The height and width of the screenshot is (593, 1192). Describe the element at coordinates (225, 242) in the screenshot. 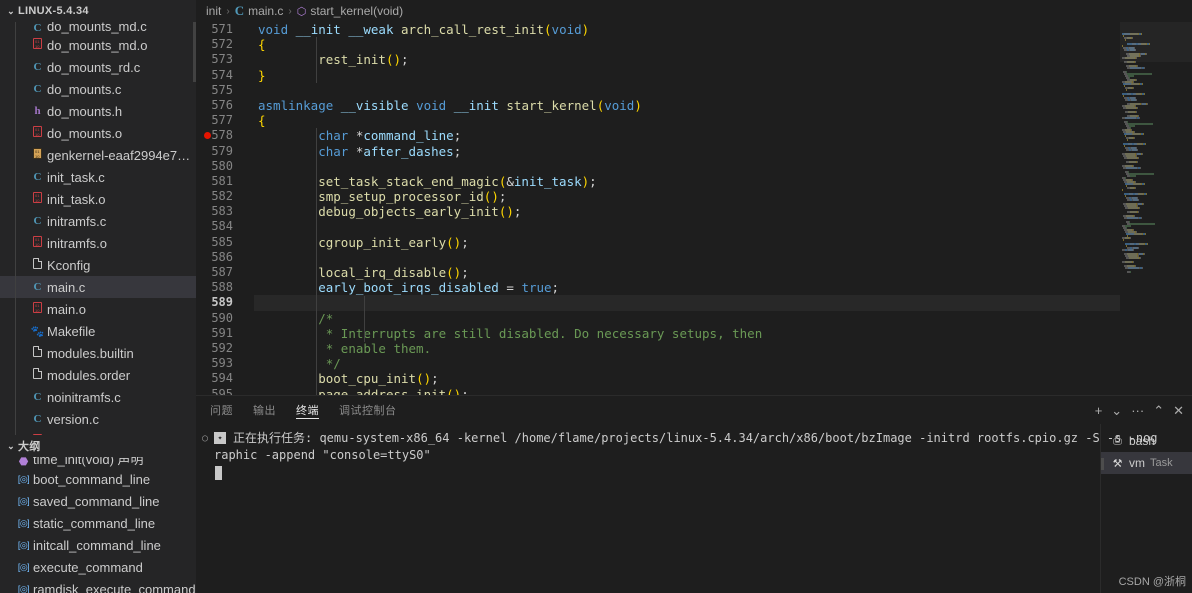

I see `line-number: 585` at that location.